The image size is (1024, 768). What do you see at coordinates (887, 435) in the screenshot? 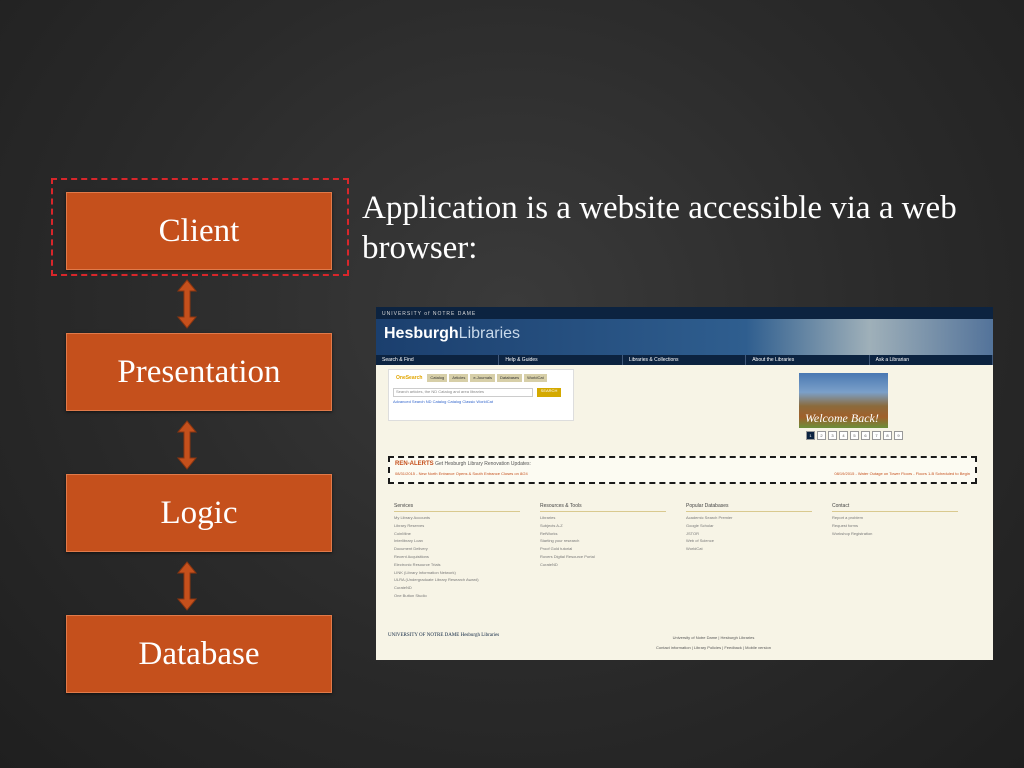
I see `pager-dot: 8` at bounding box center [887, 435].